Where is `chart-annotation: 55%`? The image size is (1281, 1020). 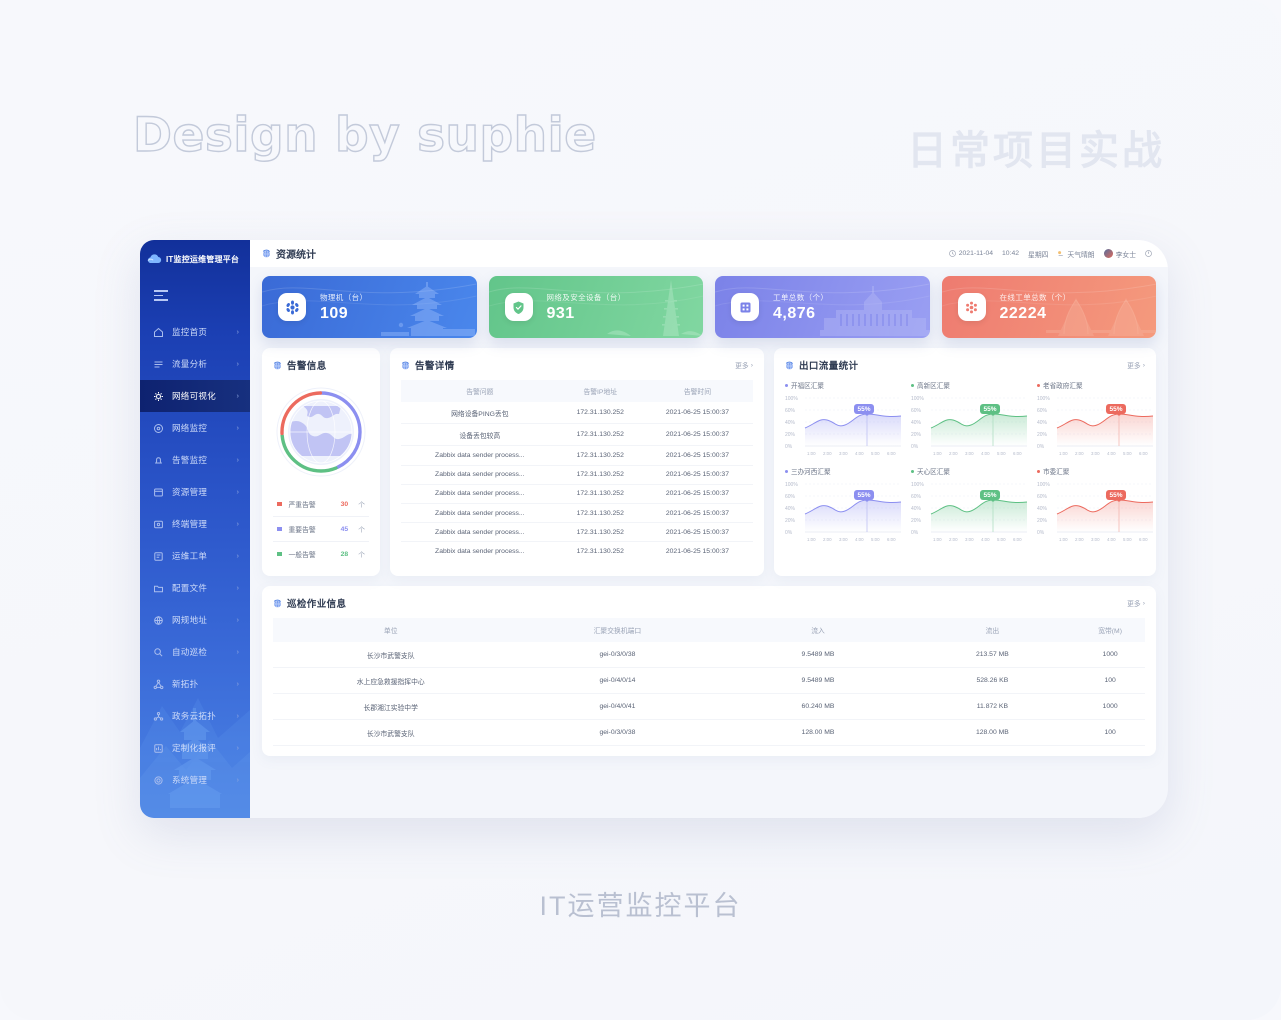 chart-annotation: 55% is located at coordinates (990, 495).